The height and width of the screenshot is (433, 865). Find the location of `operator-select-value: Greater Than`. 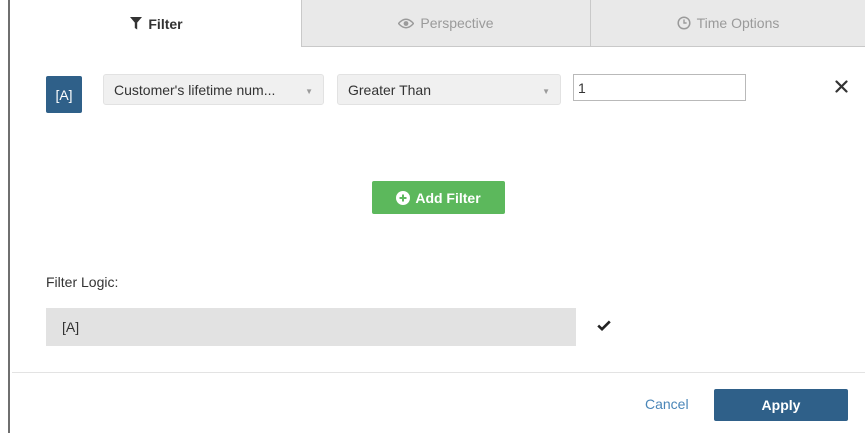

operator-select-value: Greater Than is located at coordinates (390, 89).